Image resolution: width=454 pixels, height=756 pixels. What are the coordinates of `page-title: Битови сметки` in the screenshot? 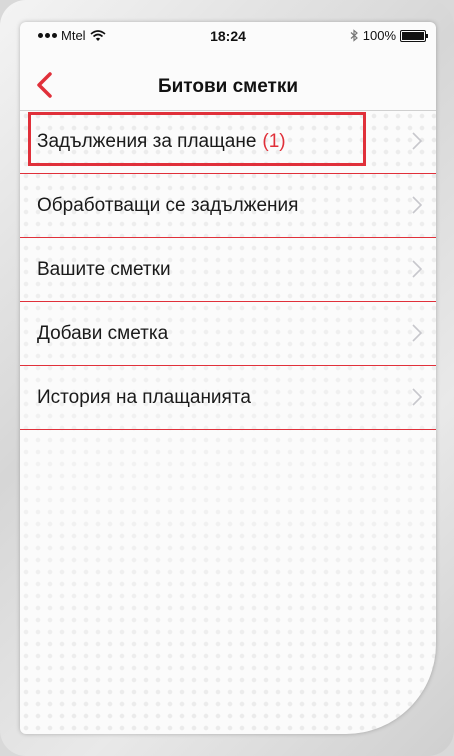 It's located at (228, 86).